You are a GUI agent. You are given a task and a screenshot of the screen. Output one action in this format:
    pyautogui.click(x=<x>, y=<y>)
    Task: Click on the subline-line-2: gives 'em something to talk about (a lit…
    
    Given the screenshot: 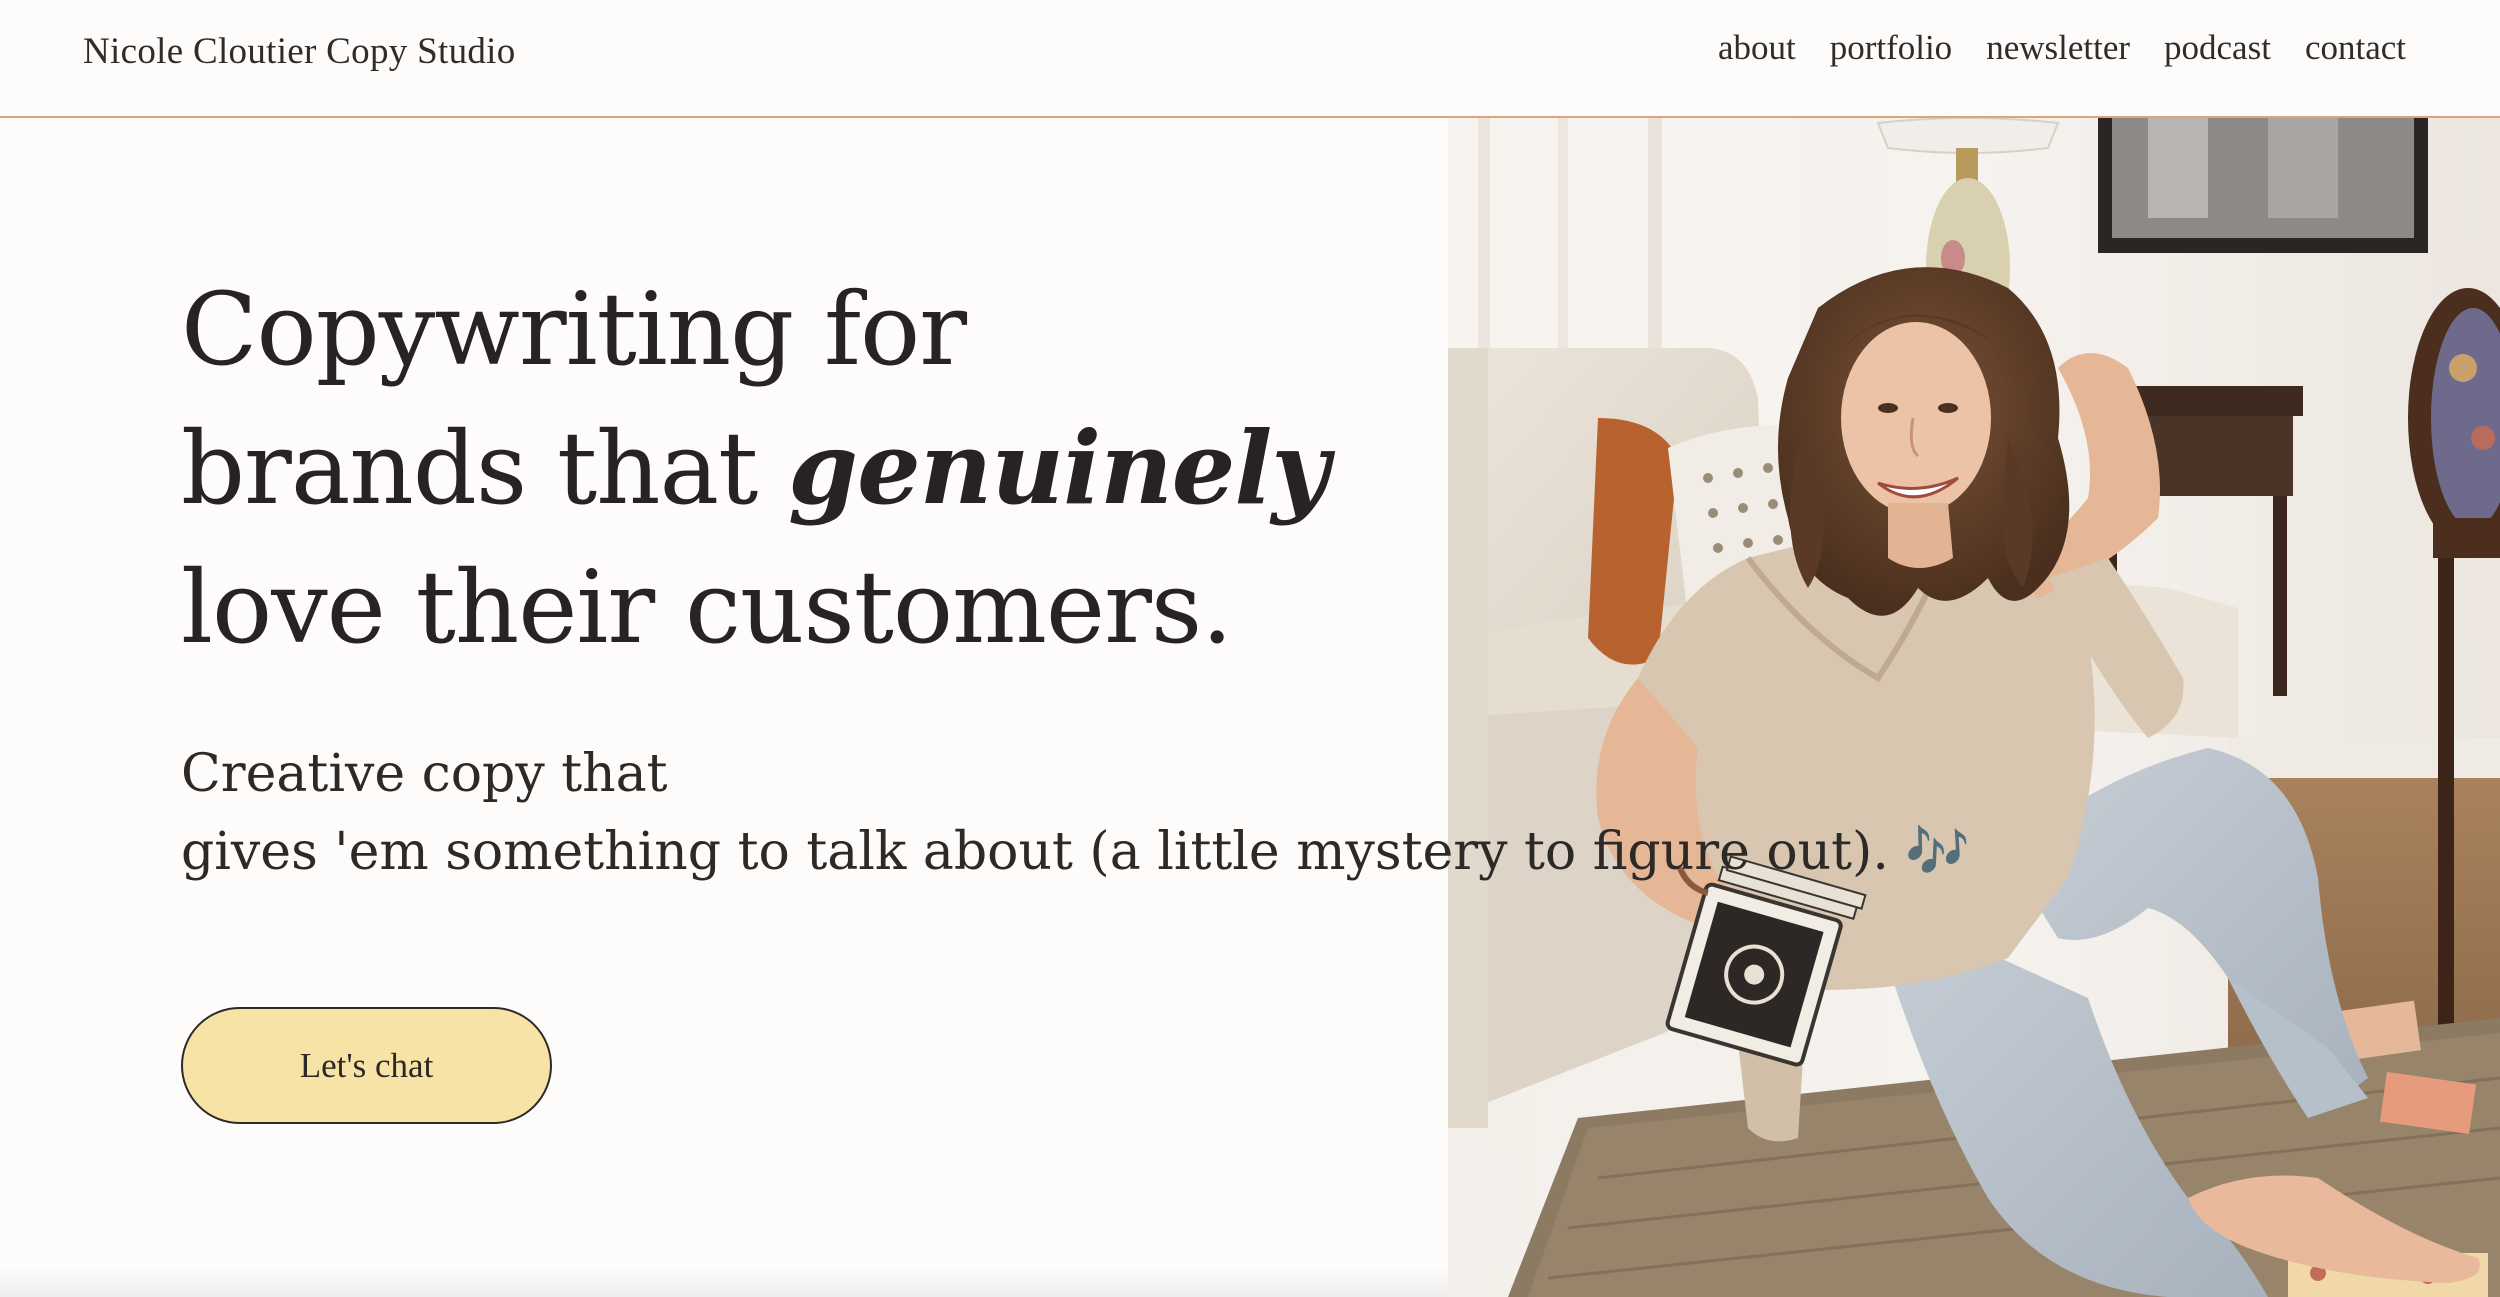 What is the action you would take?
    pyautogui.click(x=1076, y=852)
    